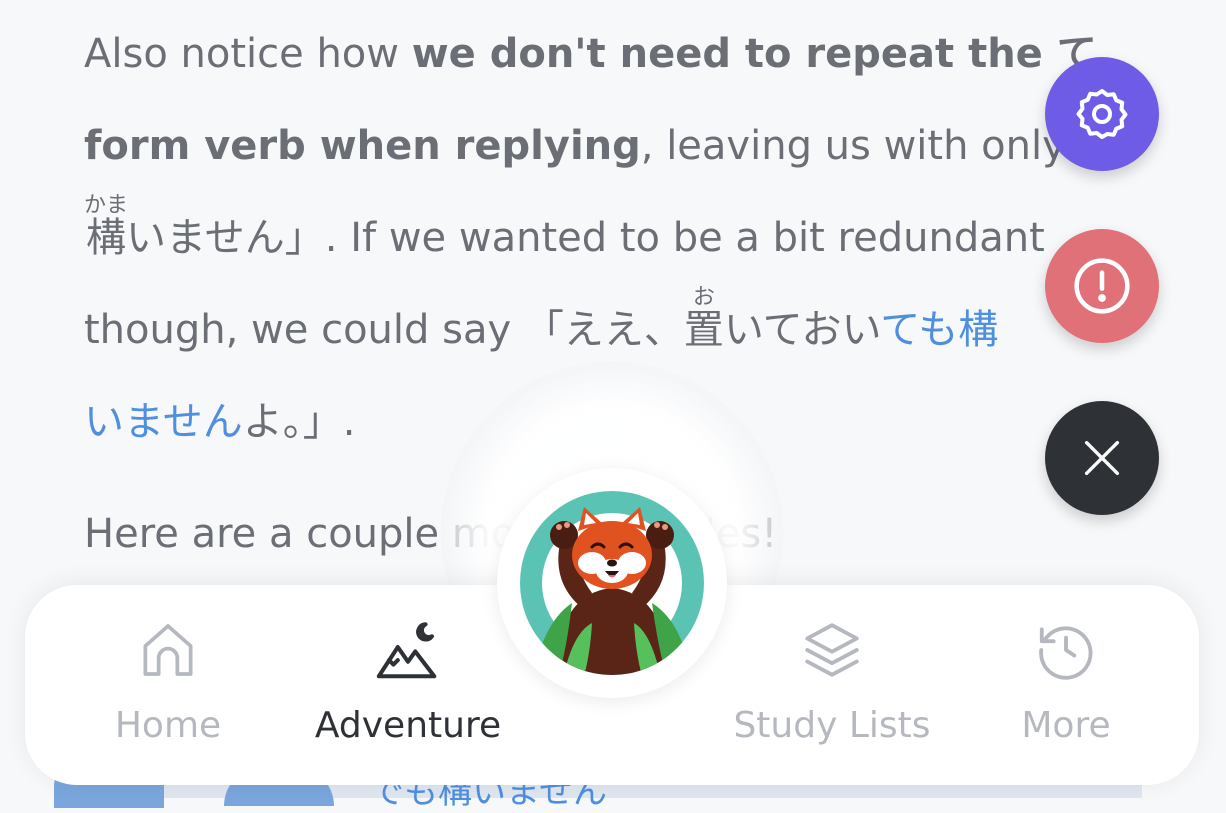 Image resolution: width=1226 pixels, height=813 pixels. I want to click on highlight-link: いません, so click(163, 422).